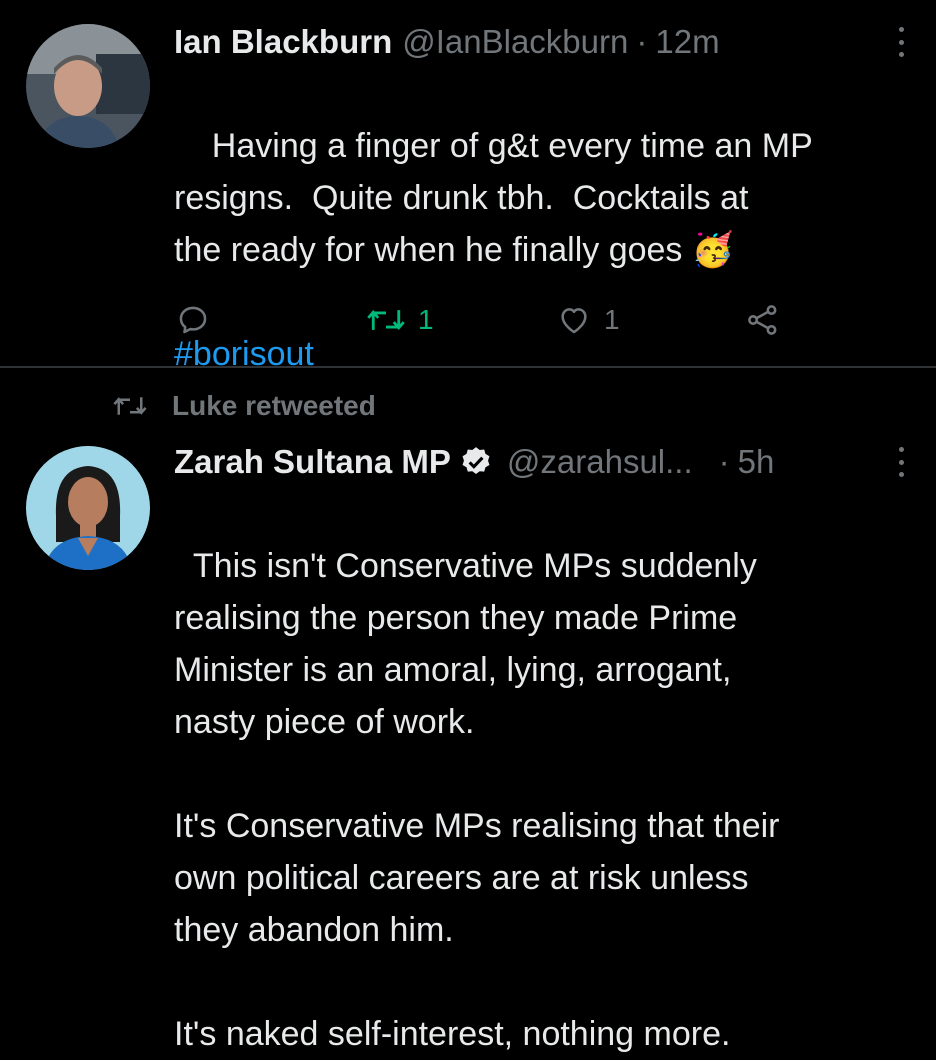 This screenshot has height=1060, width=936. Describe the element at coordinates (534, 320) in the screenshot. I see `tweet-actions: 1 1` at that location.